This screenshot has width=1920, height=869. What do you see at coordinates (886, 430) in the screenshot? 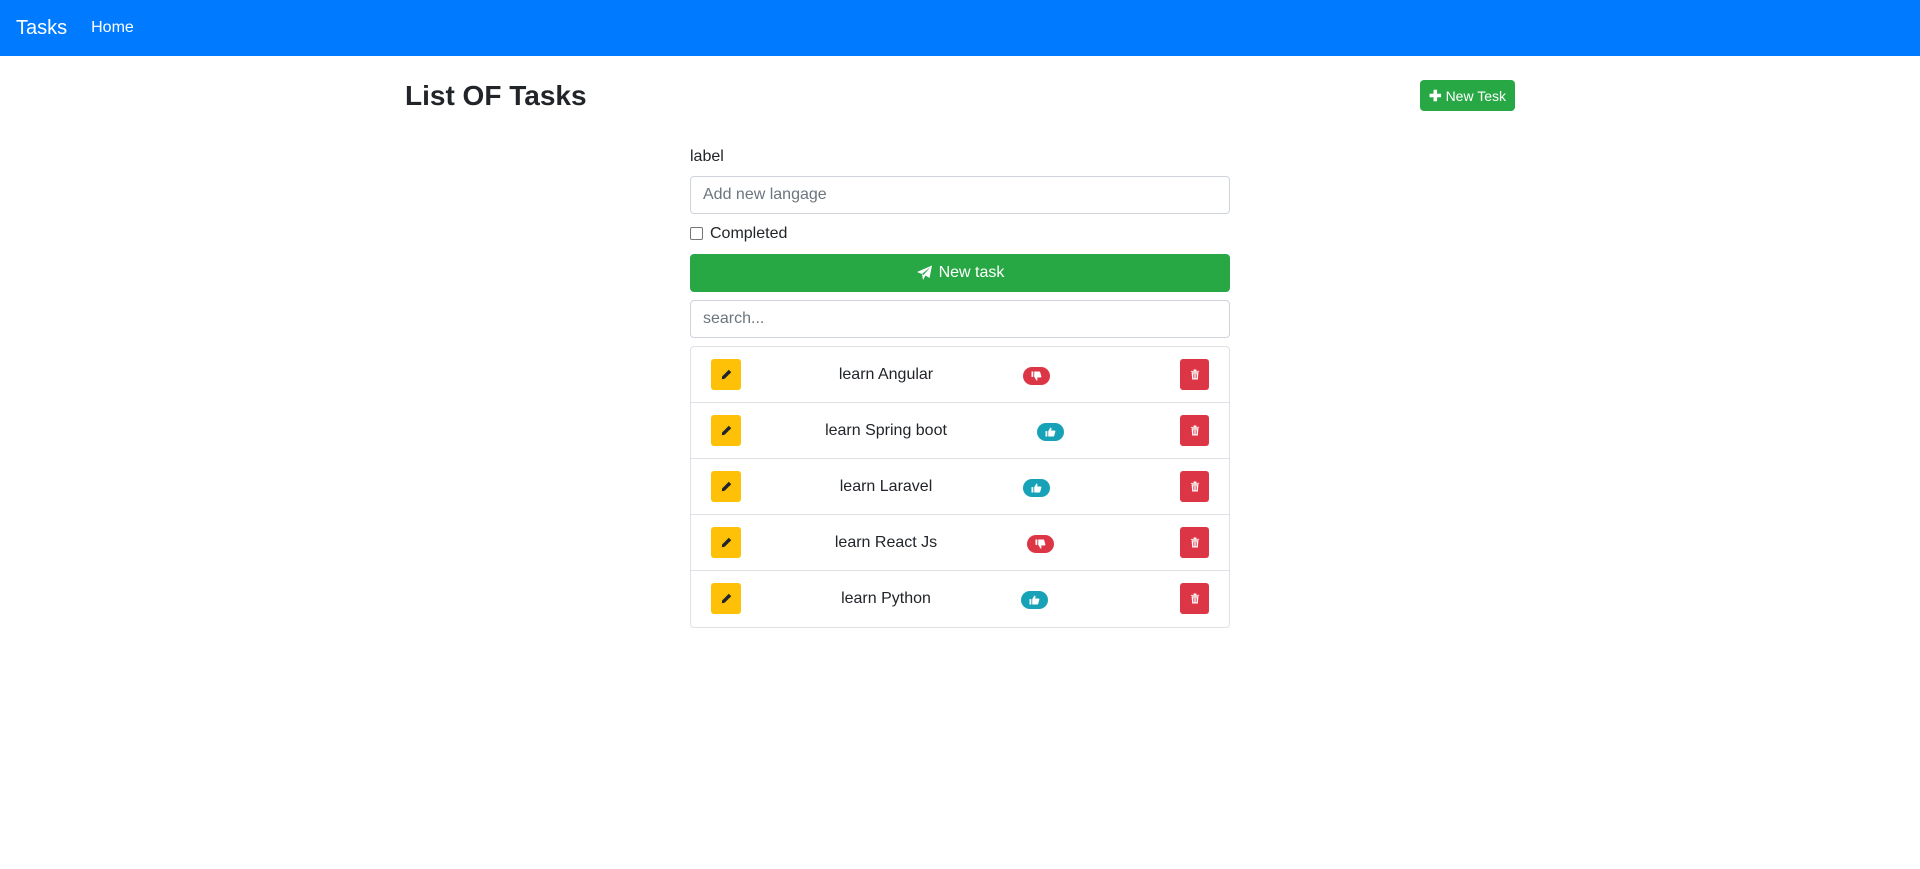
I see `task-label: learn Spring boot` at bounding box center [886, 430].